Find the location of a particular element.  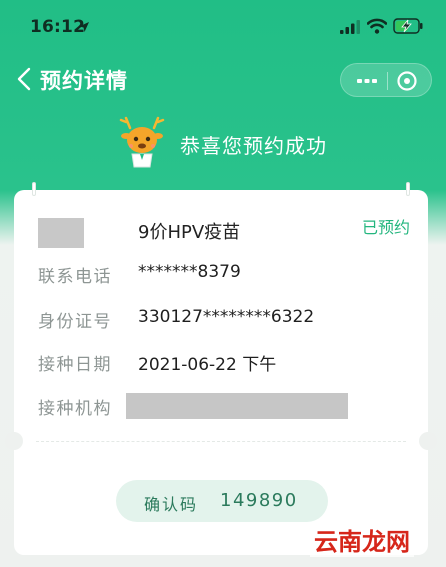

capsule-divider is located at coordinates (387, 81).